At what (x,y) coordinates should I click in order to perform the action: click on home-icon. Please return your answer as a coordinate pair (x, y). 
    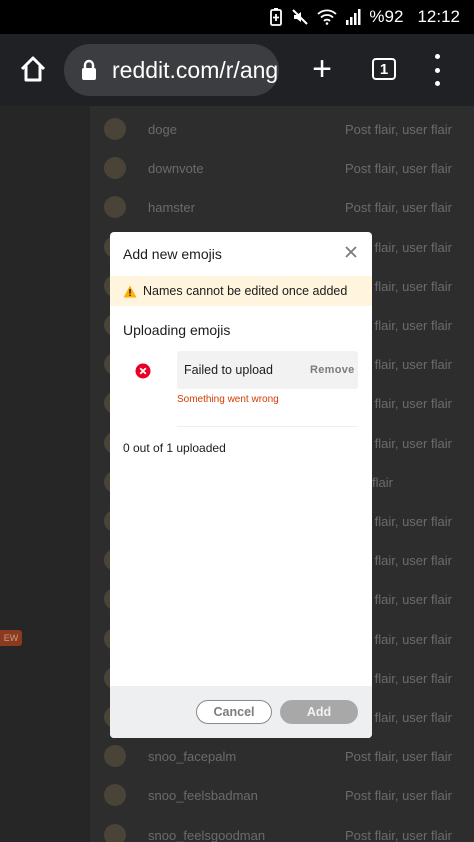
    Looking at the image, I should click on (33, 69).